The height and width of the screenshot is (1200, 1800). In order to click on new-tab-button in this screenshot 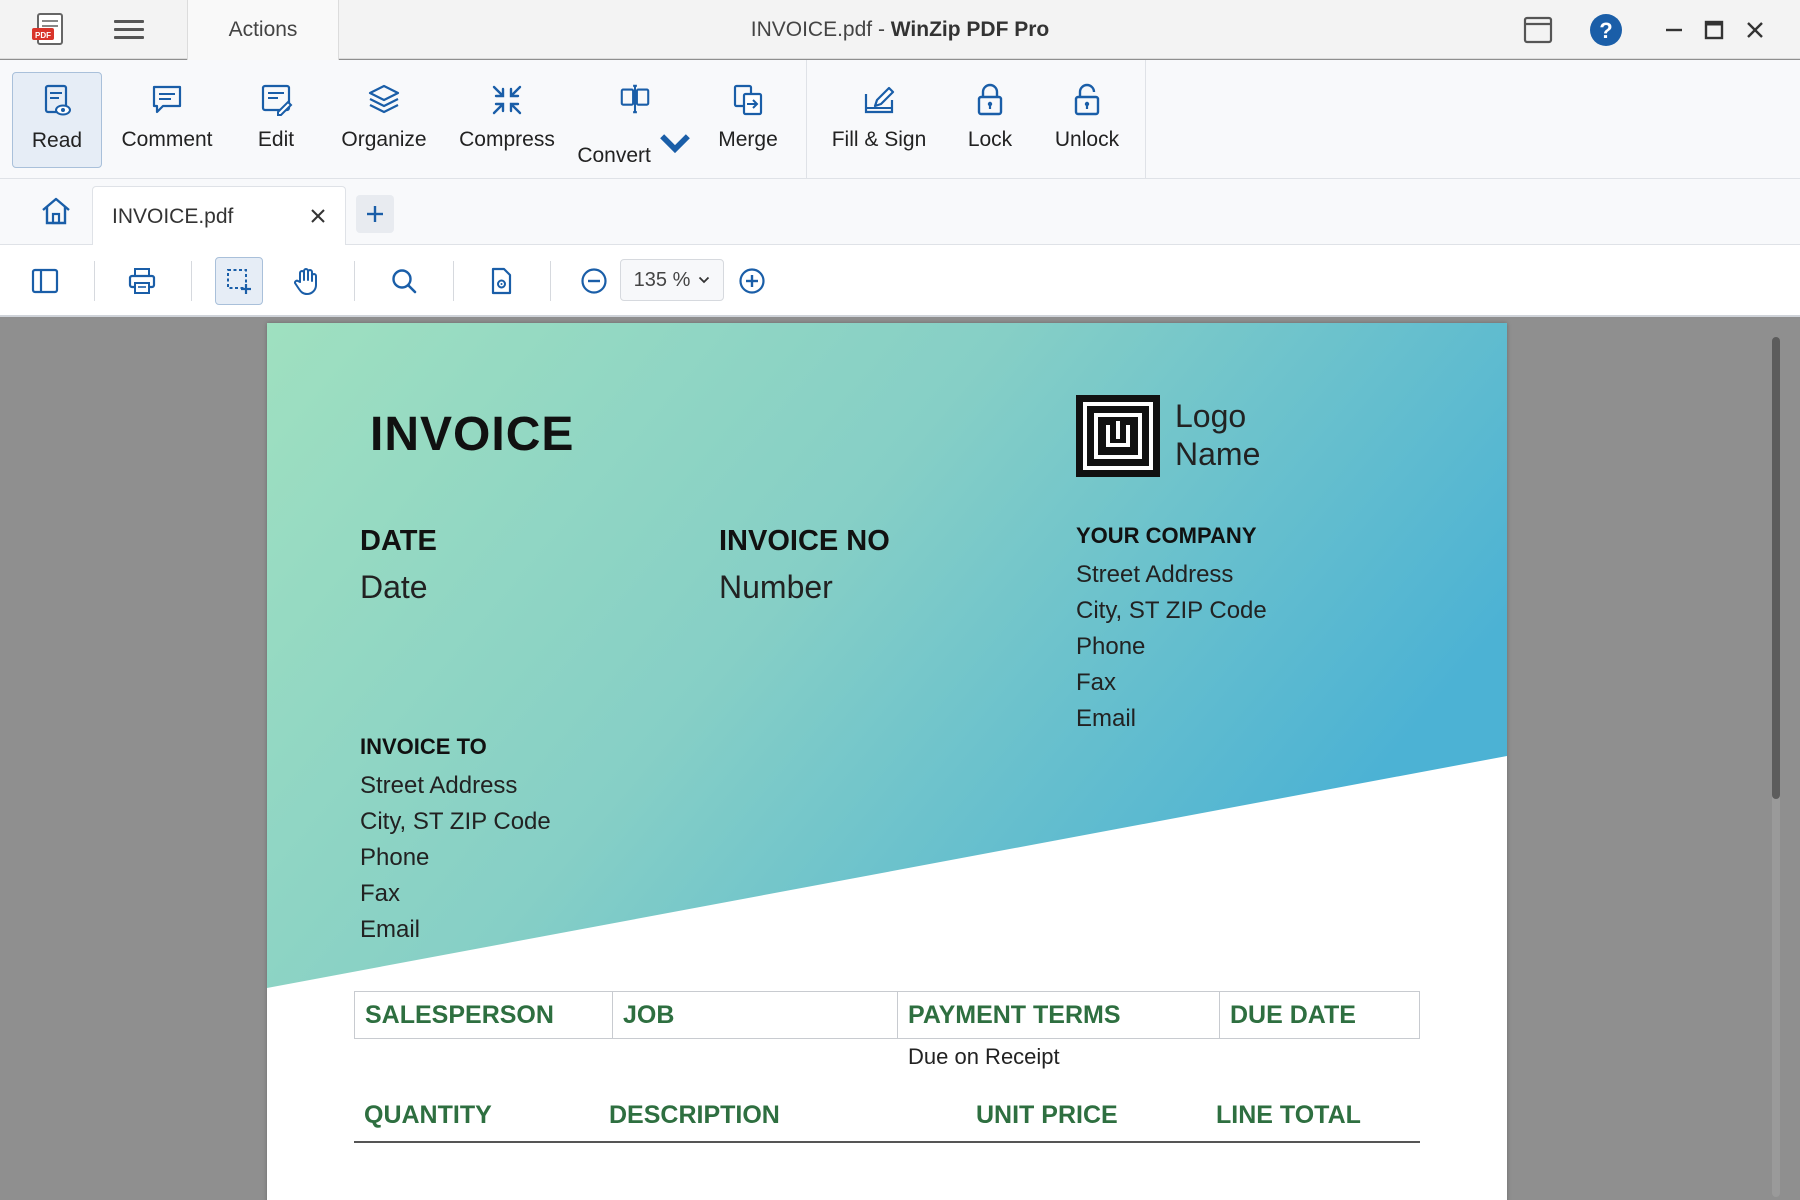, I will do `click(375, 214)`.